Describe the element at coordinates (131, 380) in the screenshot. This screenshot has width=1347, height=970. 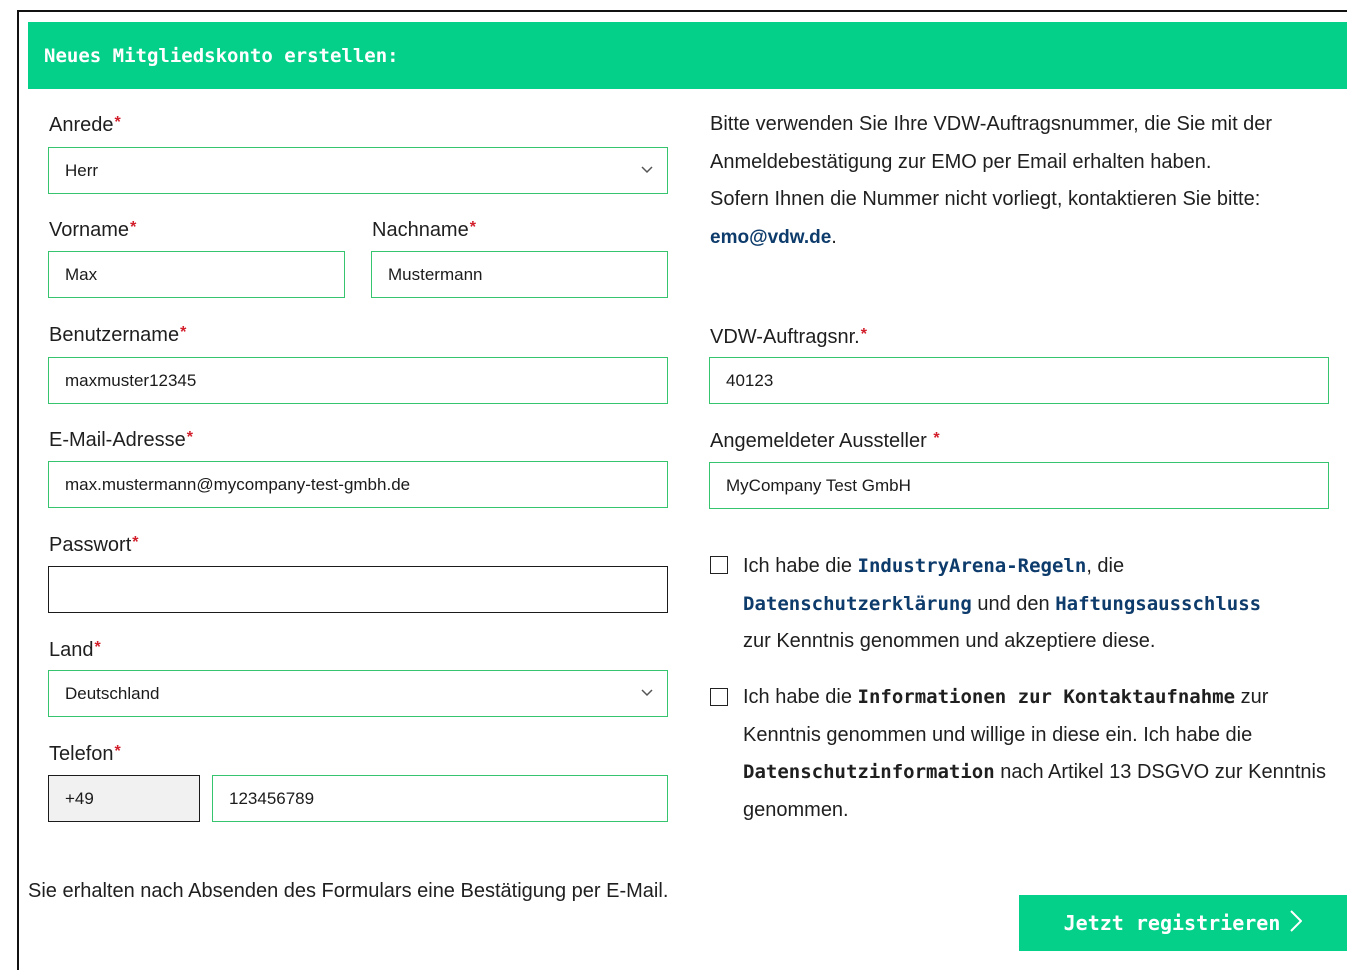
I see `username-value: maxmuster12345` at that location.